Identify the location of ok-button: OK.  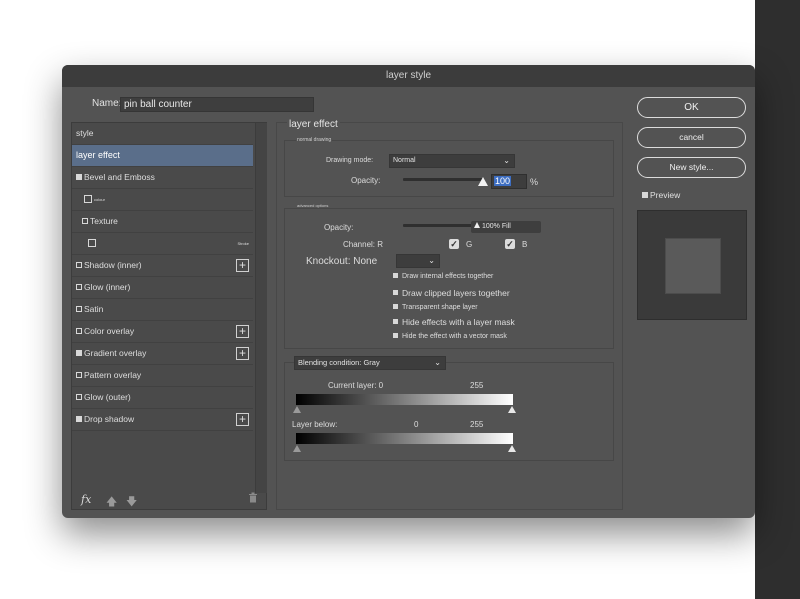
(691, 107).